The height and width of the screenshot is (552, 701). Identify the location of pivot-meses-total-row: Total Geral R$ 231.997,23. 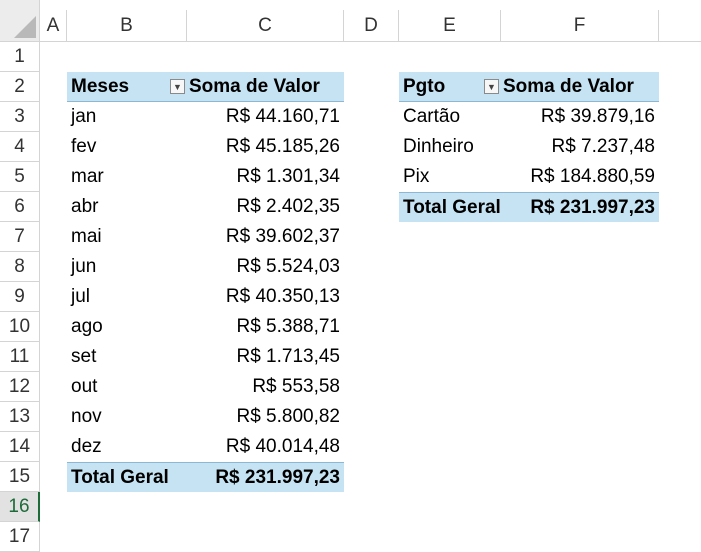
(205, 477).